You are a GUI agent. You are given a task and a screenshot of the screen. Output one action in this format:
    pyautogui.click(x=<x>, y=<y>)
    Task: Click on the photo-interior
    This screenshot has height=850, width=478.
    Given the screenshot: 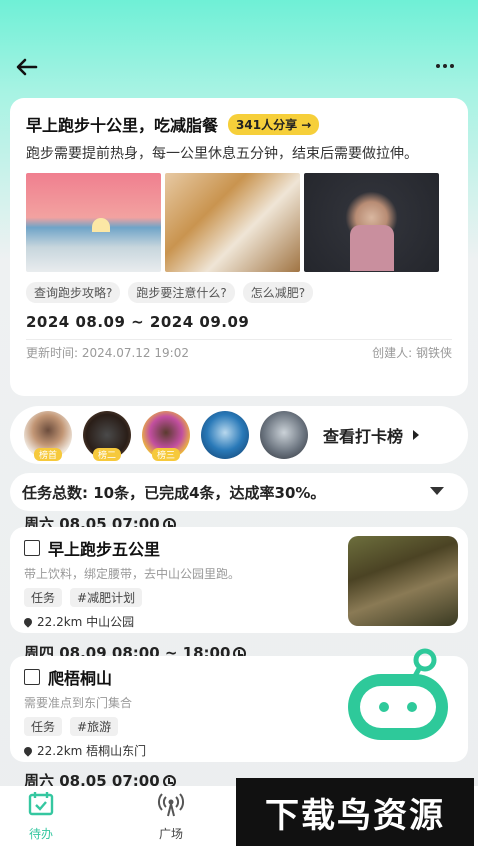 What is the action you would take?
    pyautogui.click(x=232, y=222)
    